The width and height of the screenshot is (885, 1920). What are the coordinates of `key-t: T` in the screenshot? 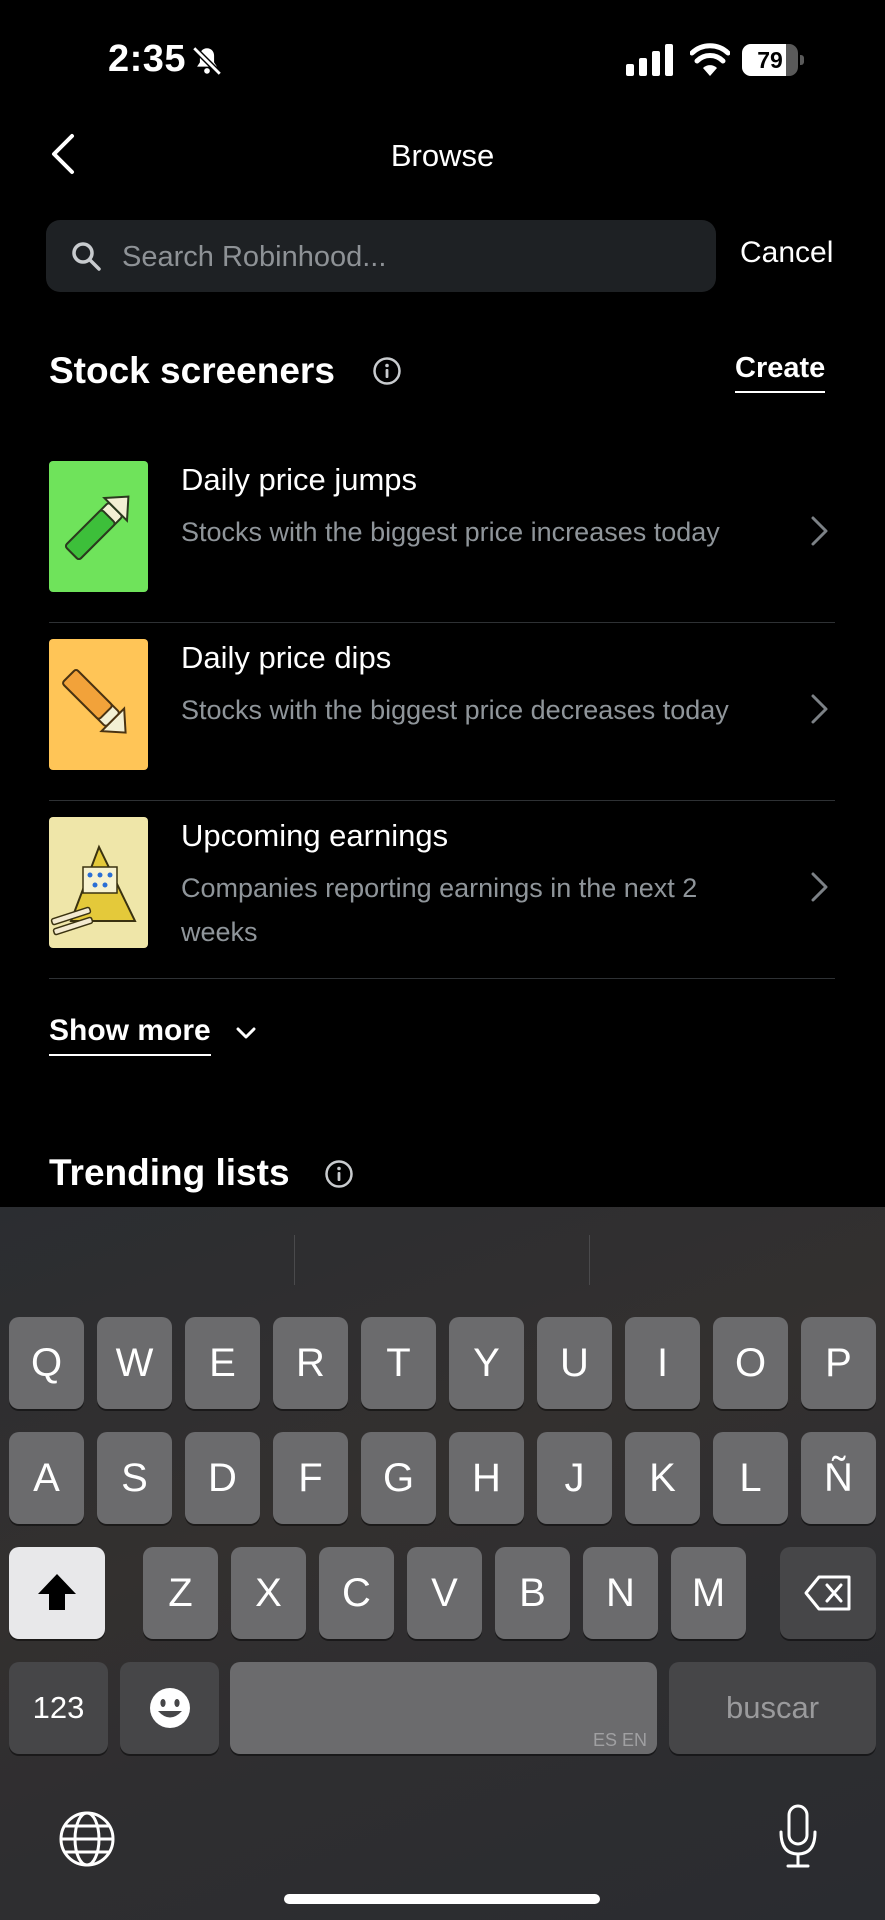 It's located at (398, 1363).